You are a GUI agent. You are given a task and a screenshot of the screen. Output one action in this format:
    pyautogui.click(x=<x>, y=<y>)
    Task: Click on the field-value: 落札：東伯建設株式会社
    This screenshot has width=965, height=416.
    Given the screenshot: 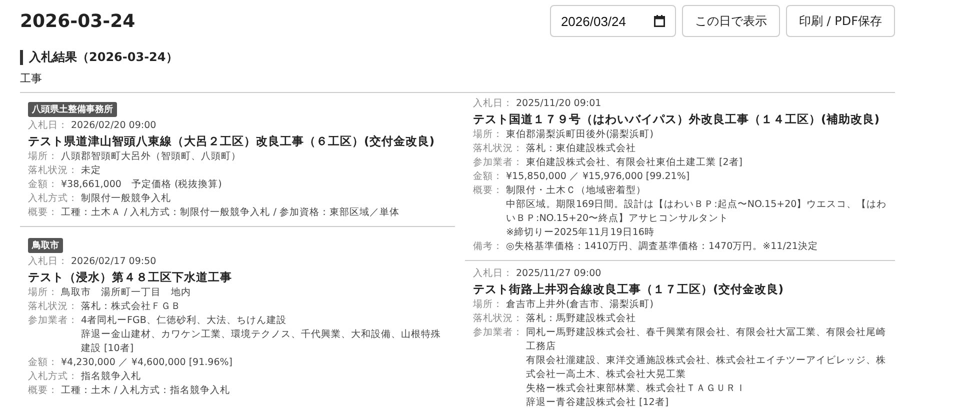 What is the action you would take?
    pyautogui.click(x=581, y=149)
    